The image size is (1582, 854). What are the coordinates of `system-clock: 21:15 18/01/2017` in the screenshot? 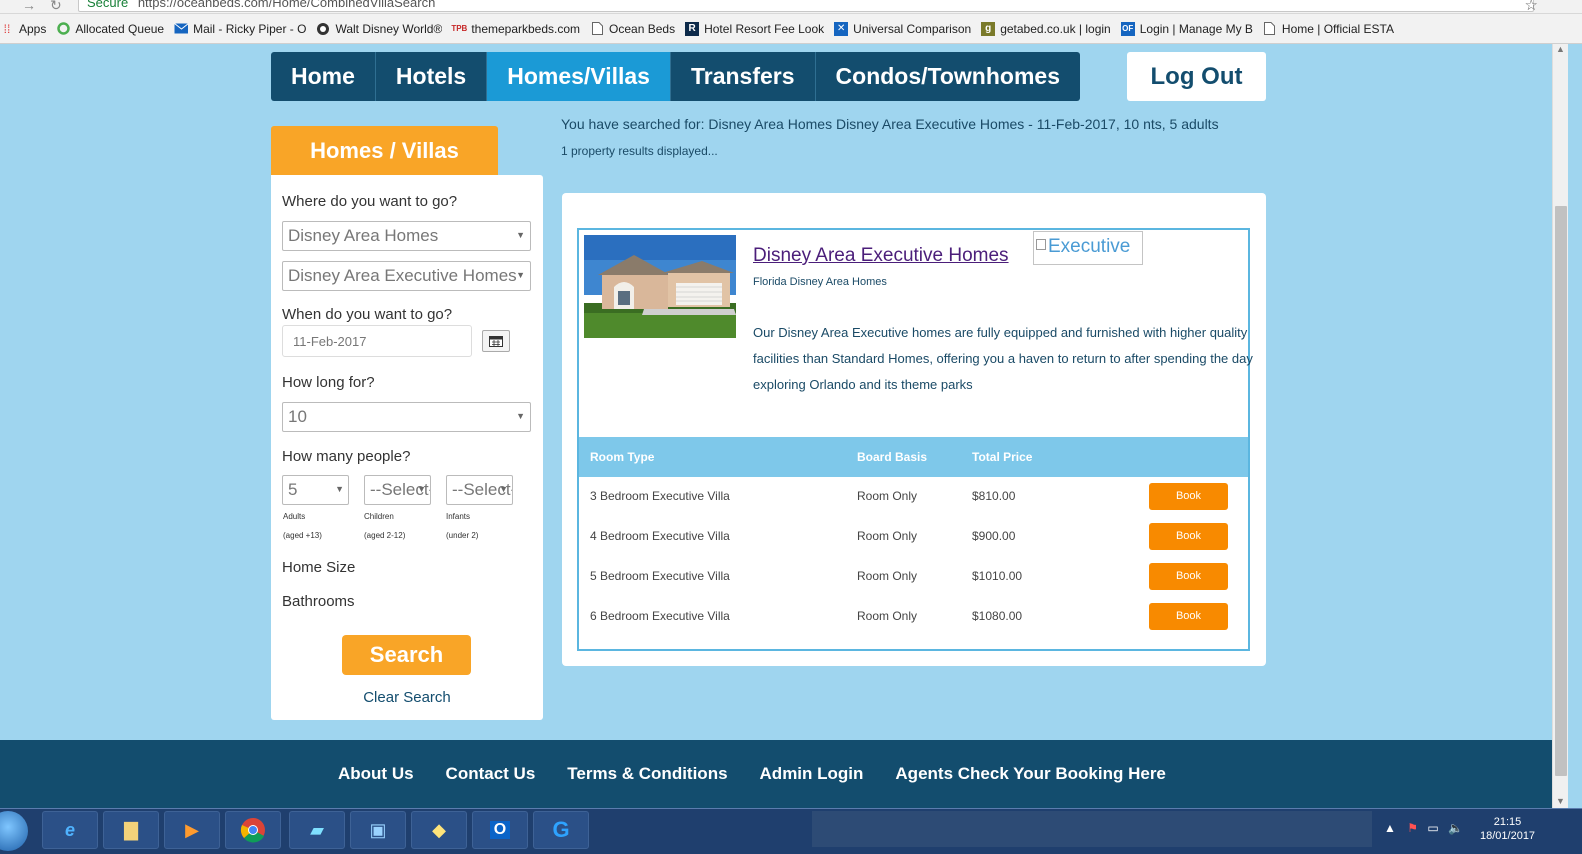 It's located at (1507, 829).